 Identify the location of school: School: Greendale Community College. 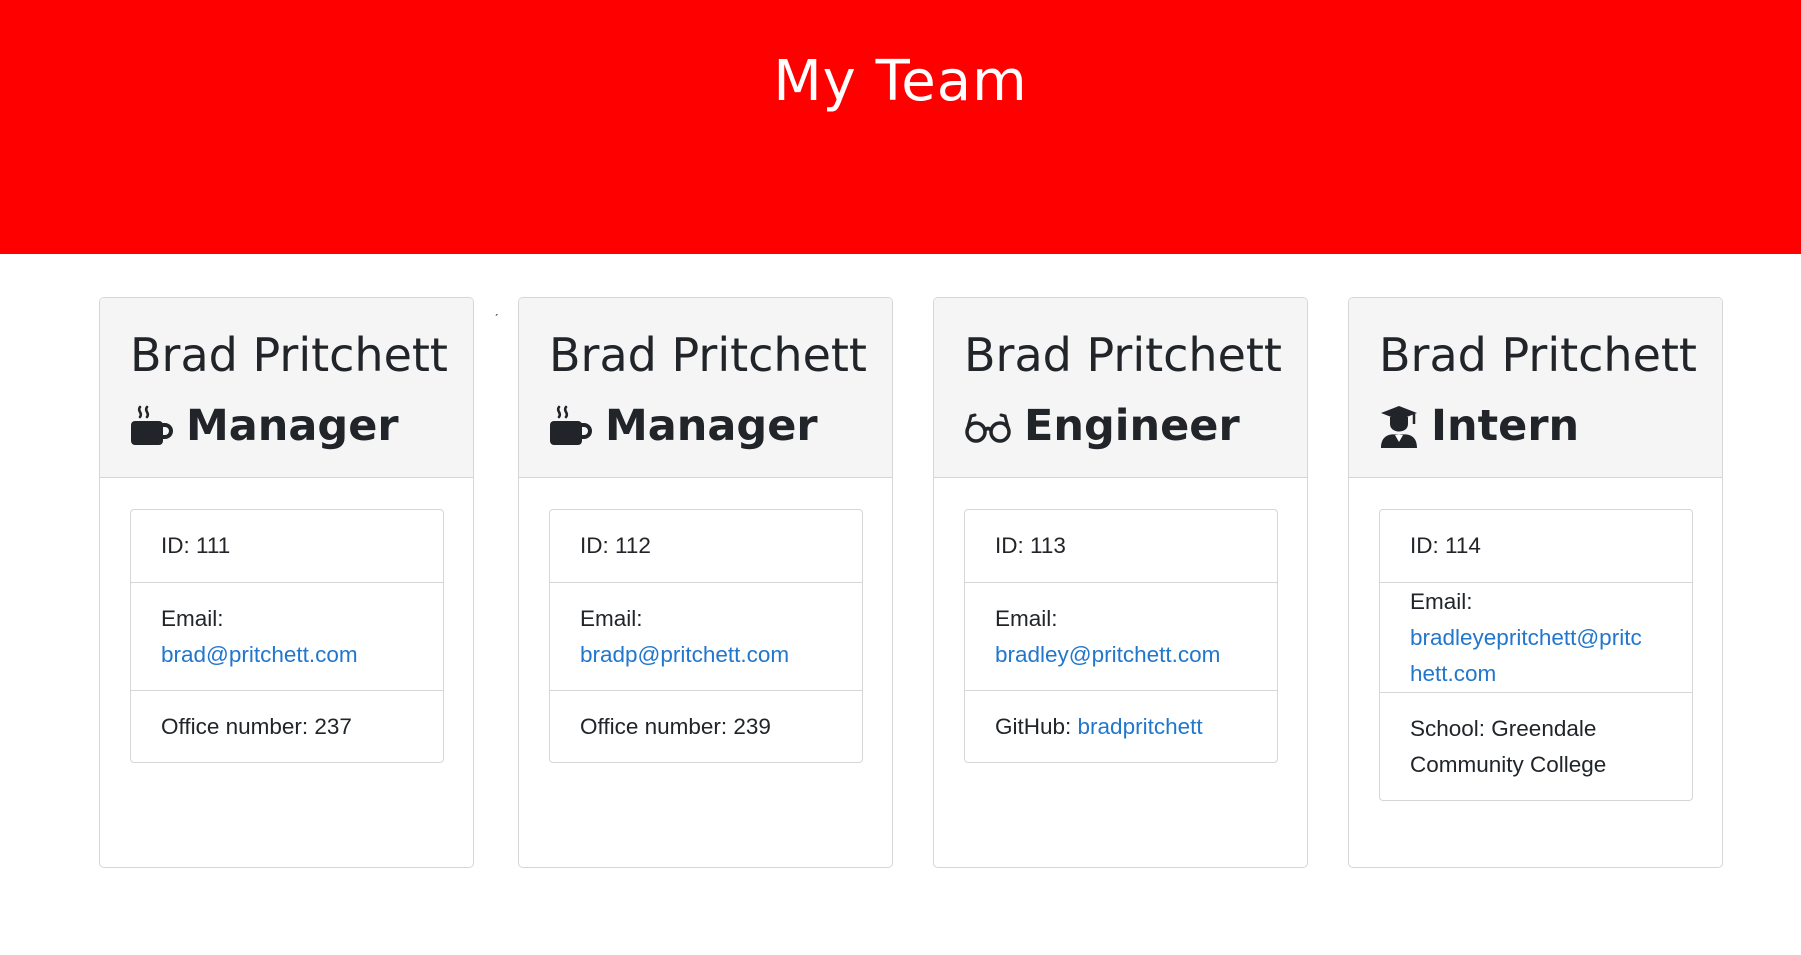
(1536, 746).